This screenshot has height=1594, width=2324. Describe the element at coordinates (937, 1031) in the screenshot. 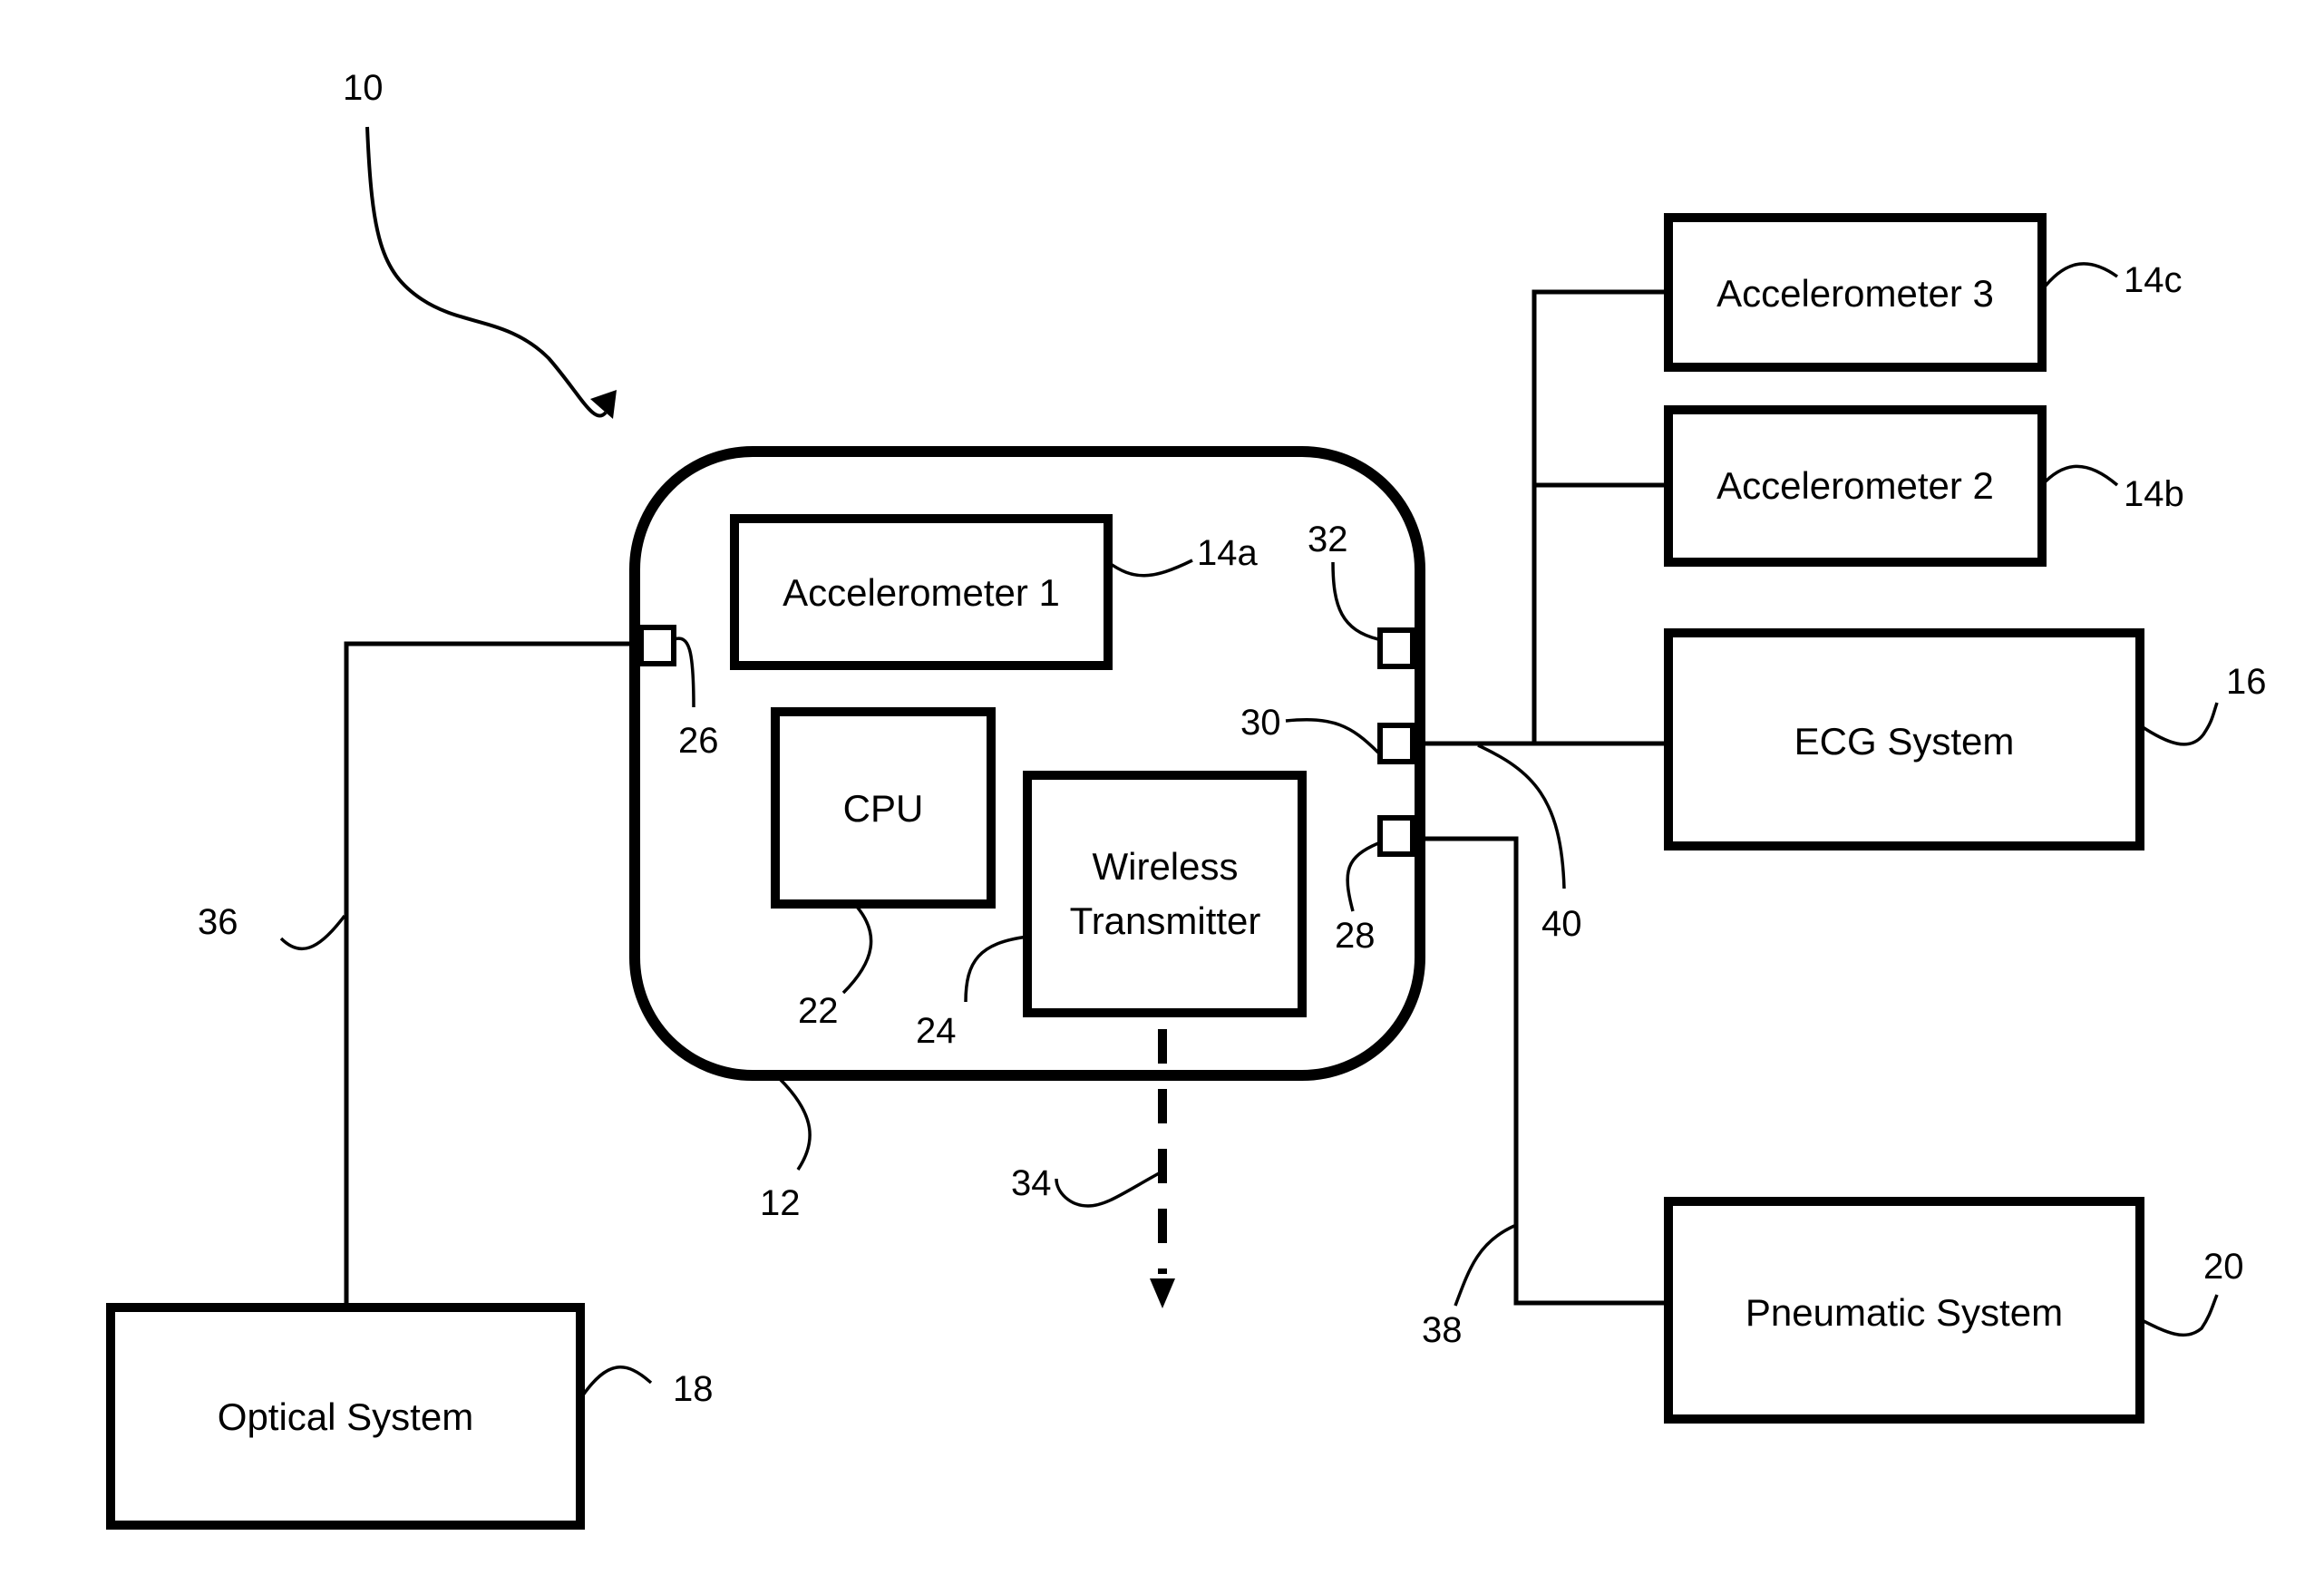

I see `ref-24: 24` at that location.